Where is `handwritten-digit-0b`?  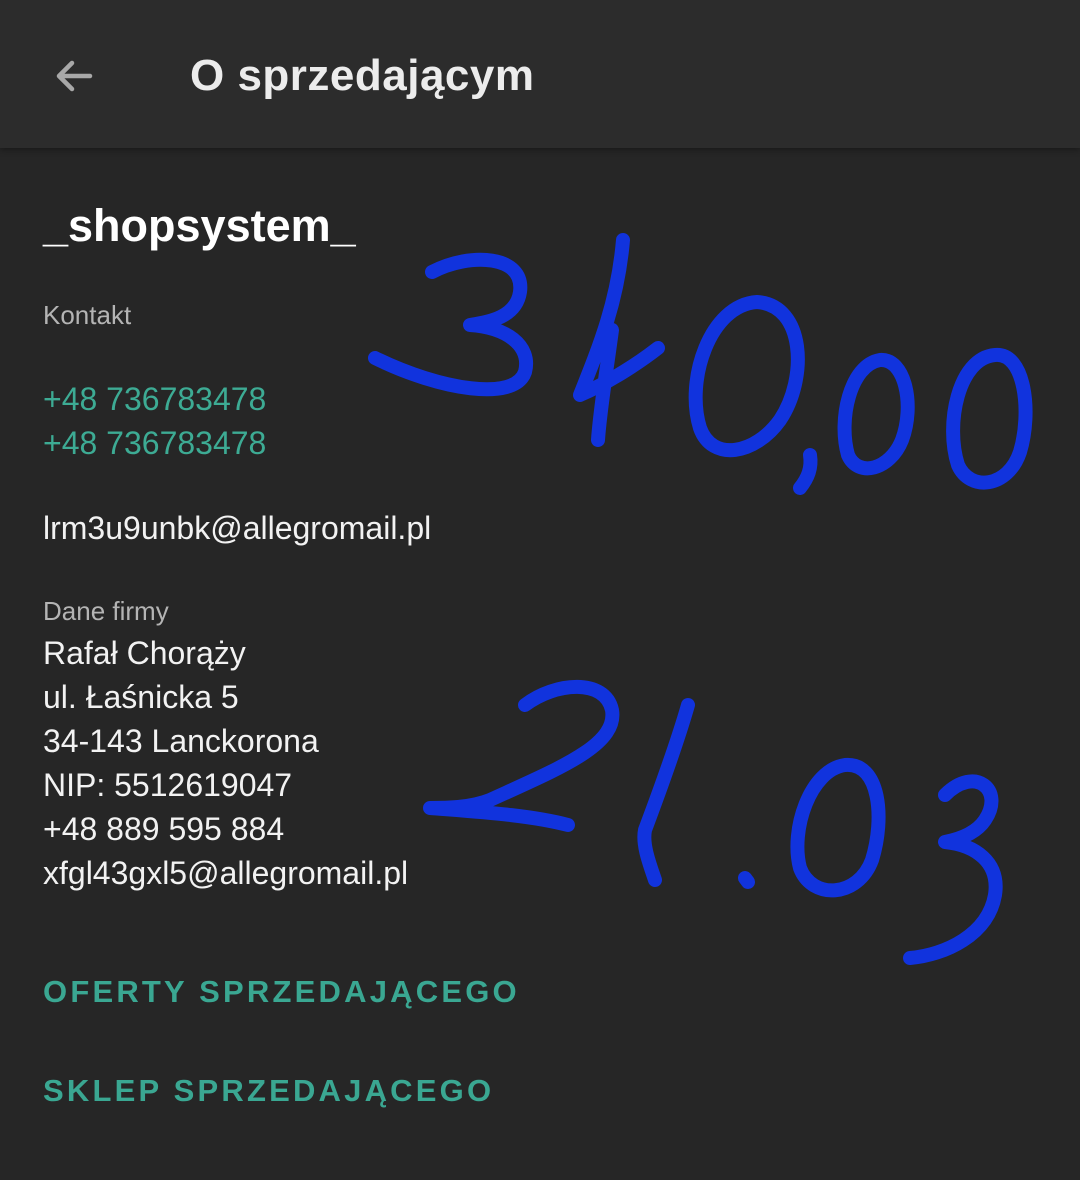 handwritten-digit-0b is located at coordinates (876, 414).